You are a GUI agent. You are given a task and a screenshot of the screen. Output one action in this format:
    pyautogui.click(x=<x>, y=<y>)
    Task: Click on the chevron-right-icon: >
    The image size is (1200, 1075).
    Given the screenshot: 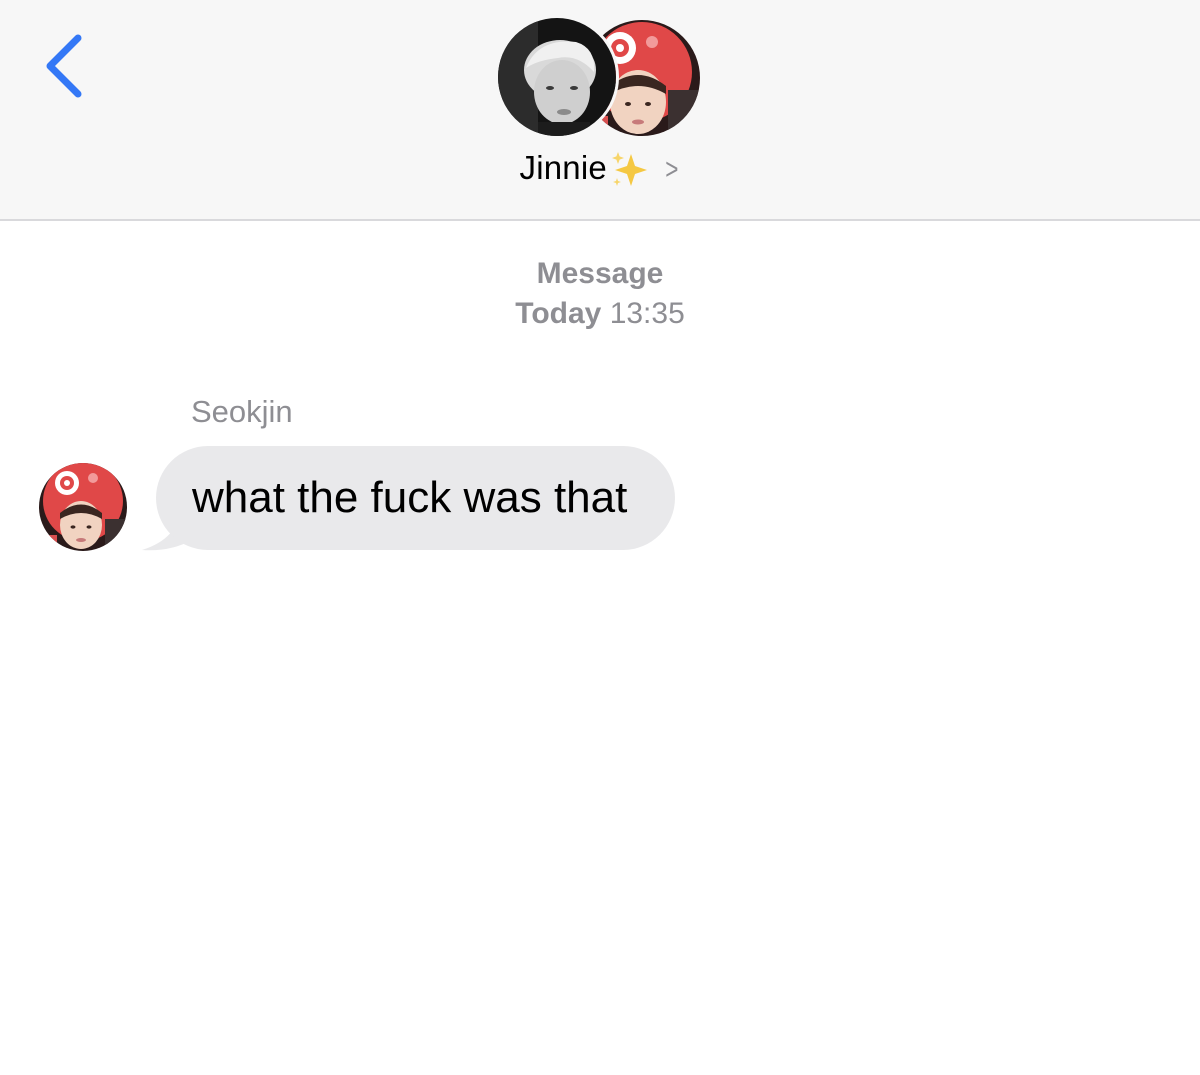 What is the action you would take?
    pyautogui.click(x=672, y=170)
    